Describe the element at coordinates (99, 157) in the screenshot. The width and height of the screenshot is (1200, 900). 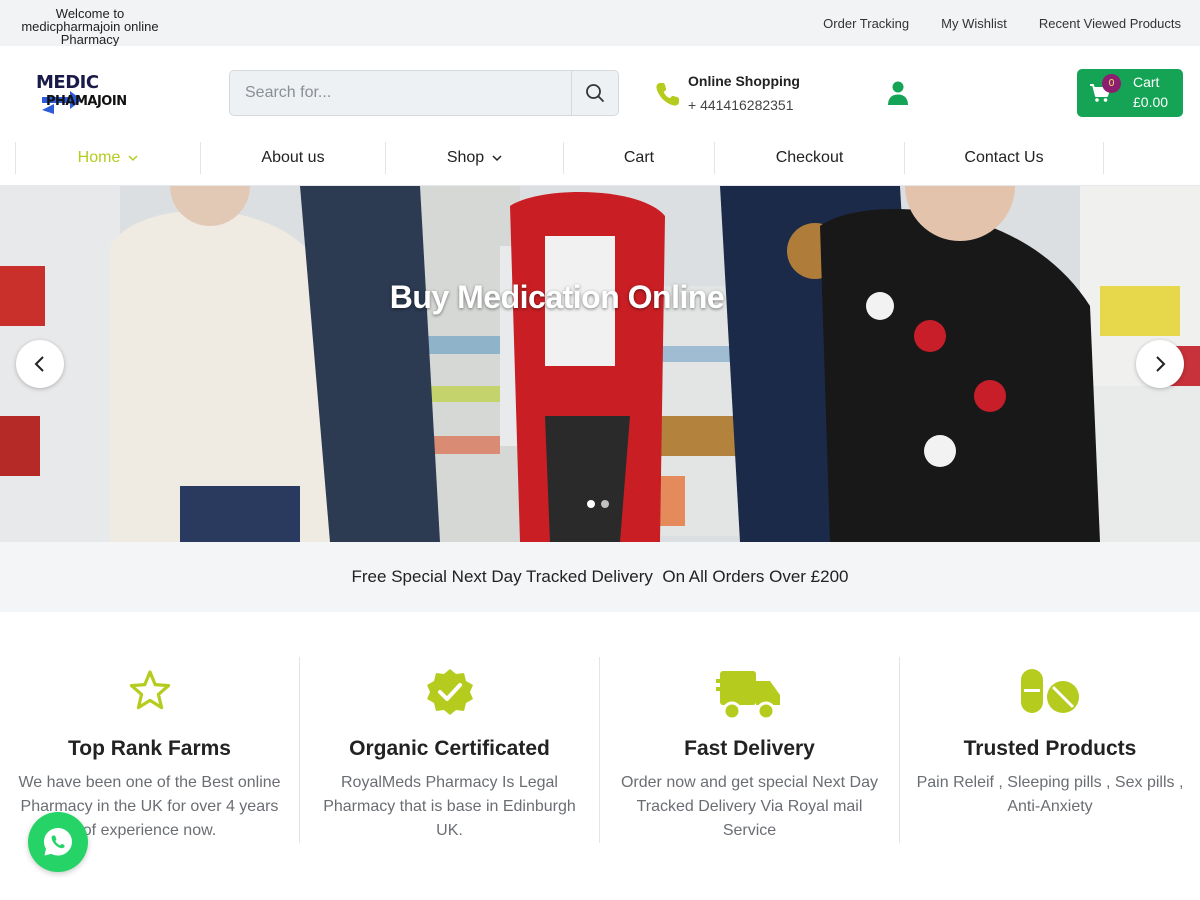
I see `nav-item-label: Home` at that location.